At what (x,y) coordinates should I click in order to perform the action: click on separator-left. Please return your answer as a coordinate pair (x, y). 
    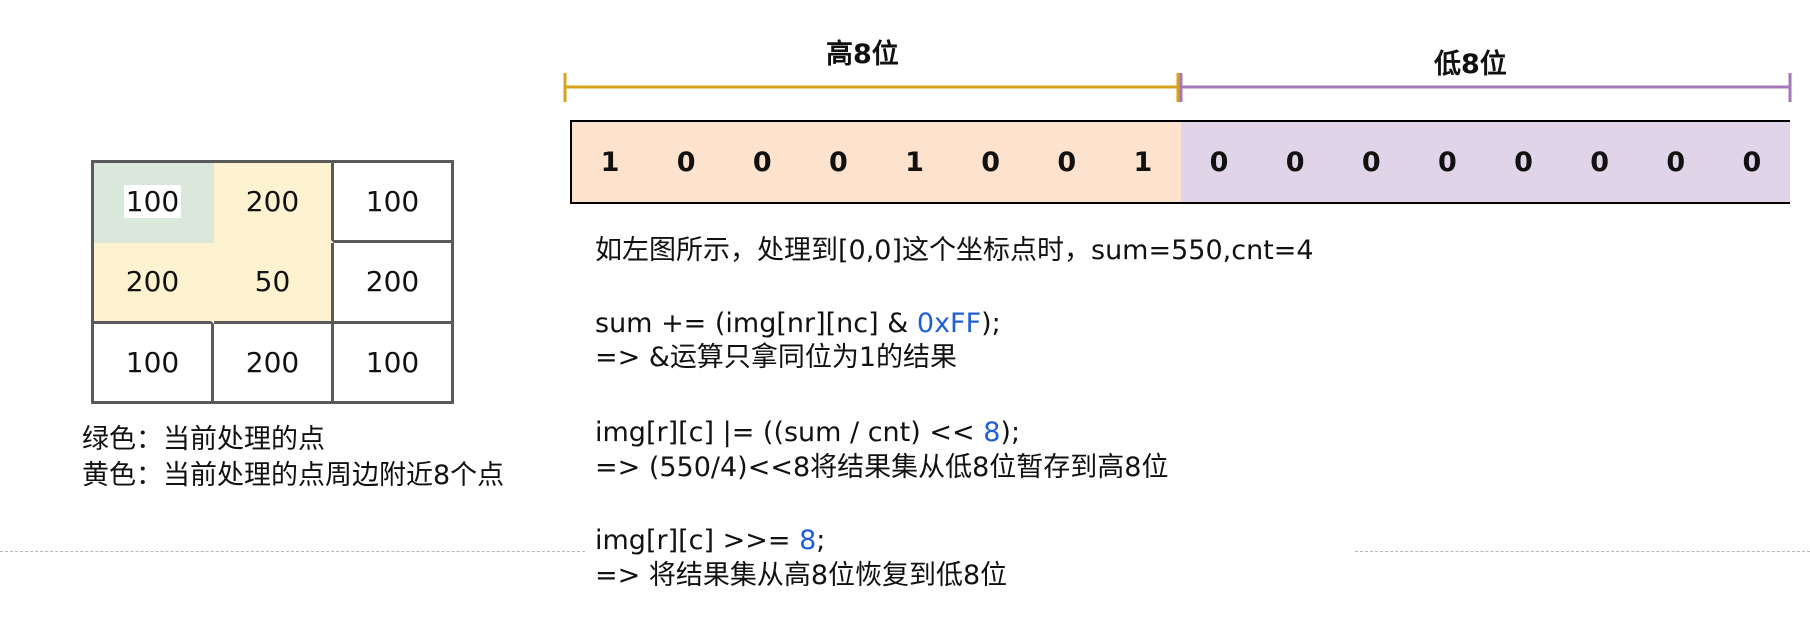
    Looking at the image, I should click on (292, 551).